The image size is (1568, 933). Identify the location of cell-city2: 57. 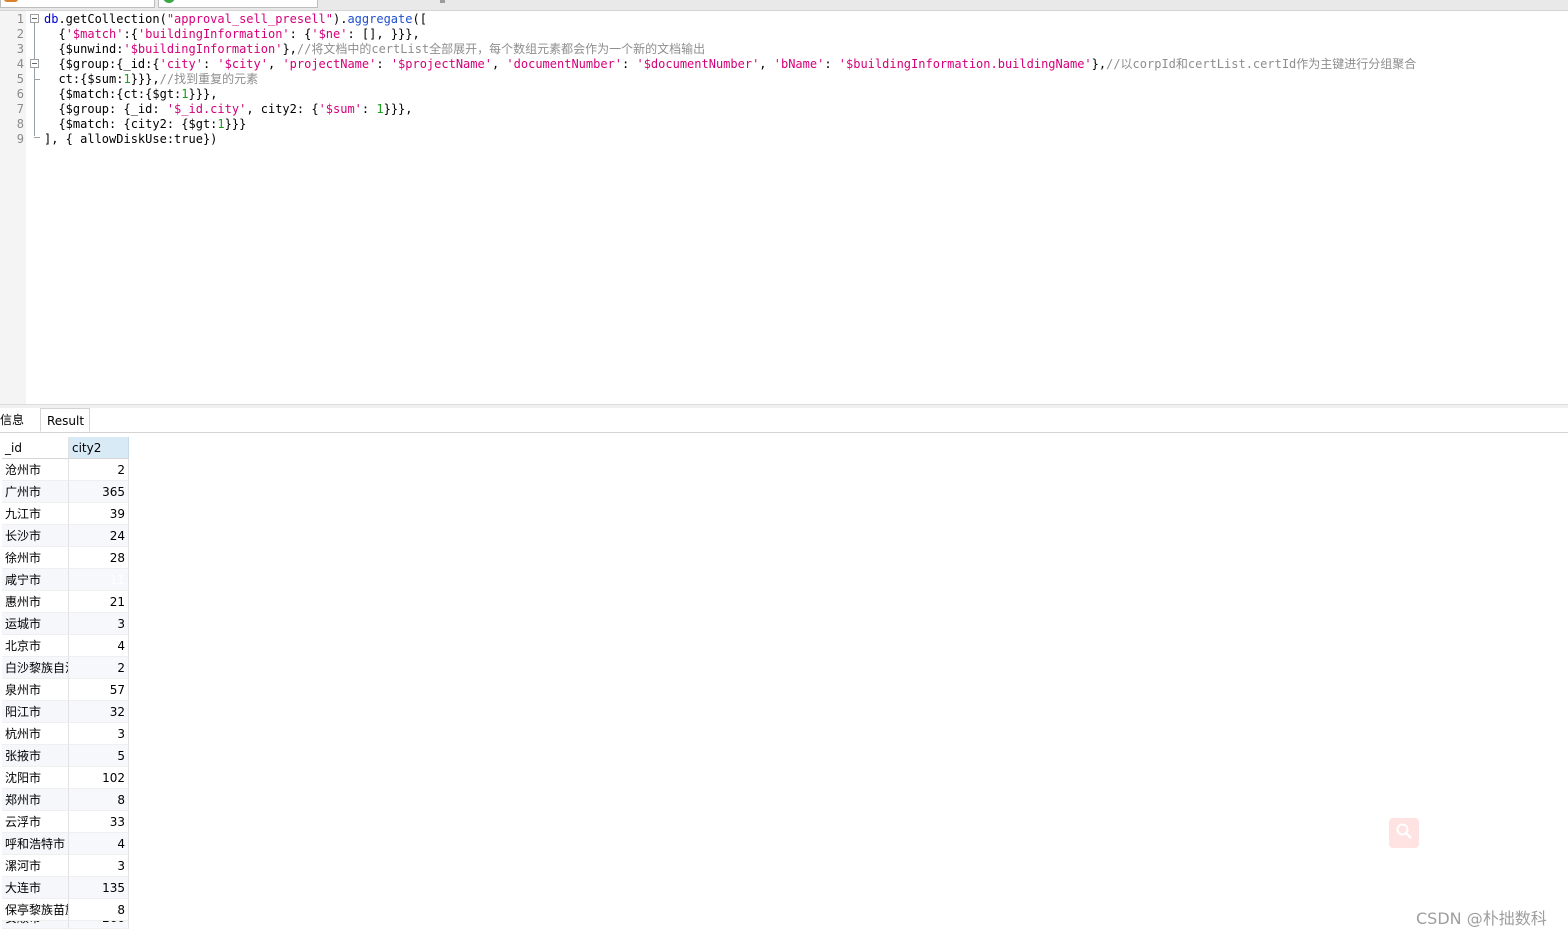
(99, 690).